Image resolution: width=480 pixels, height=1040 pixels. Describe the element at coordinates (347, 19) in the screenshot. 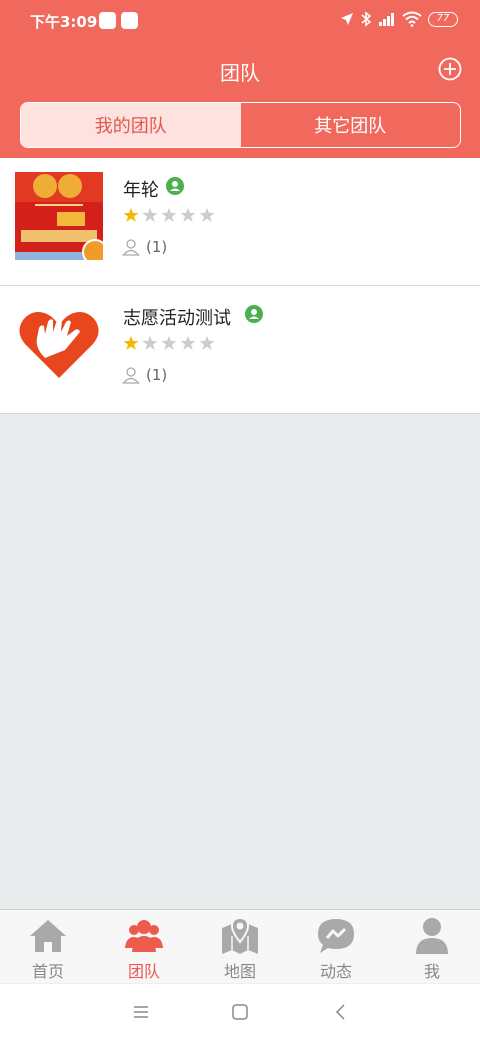

I see `location-icon` at that location.